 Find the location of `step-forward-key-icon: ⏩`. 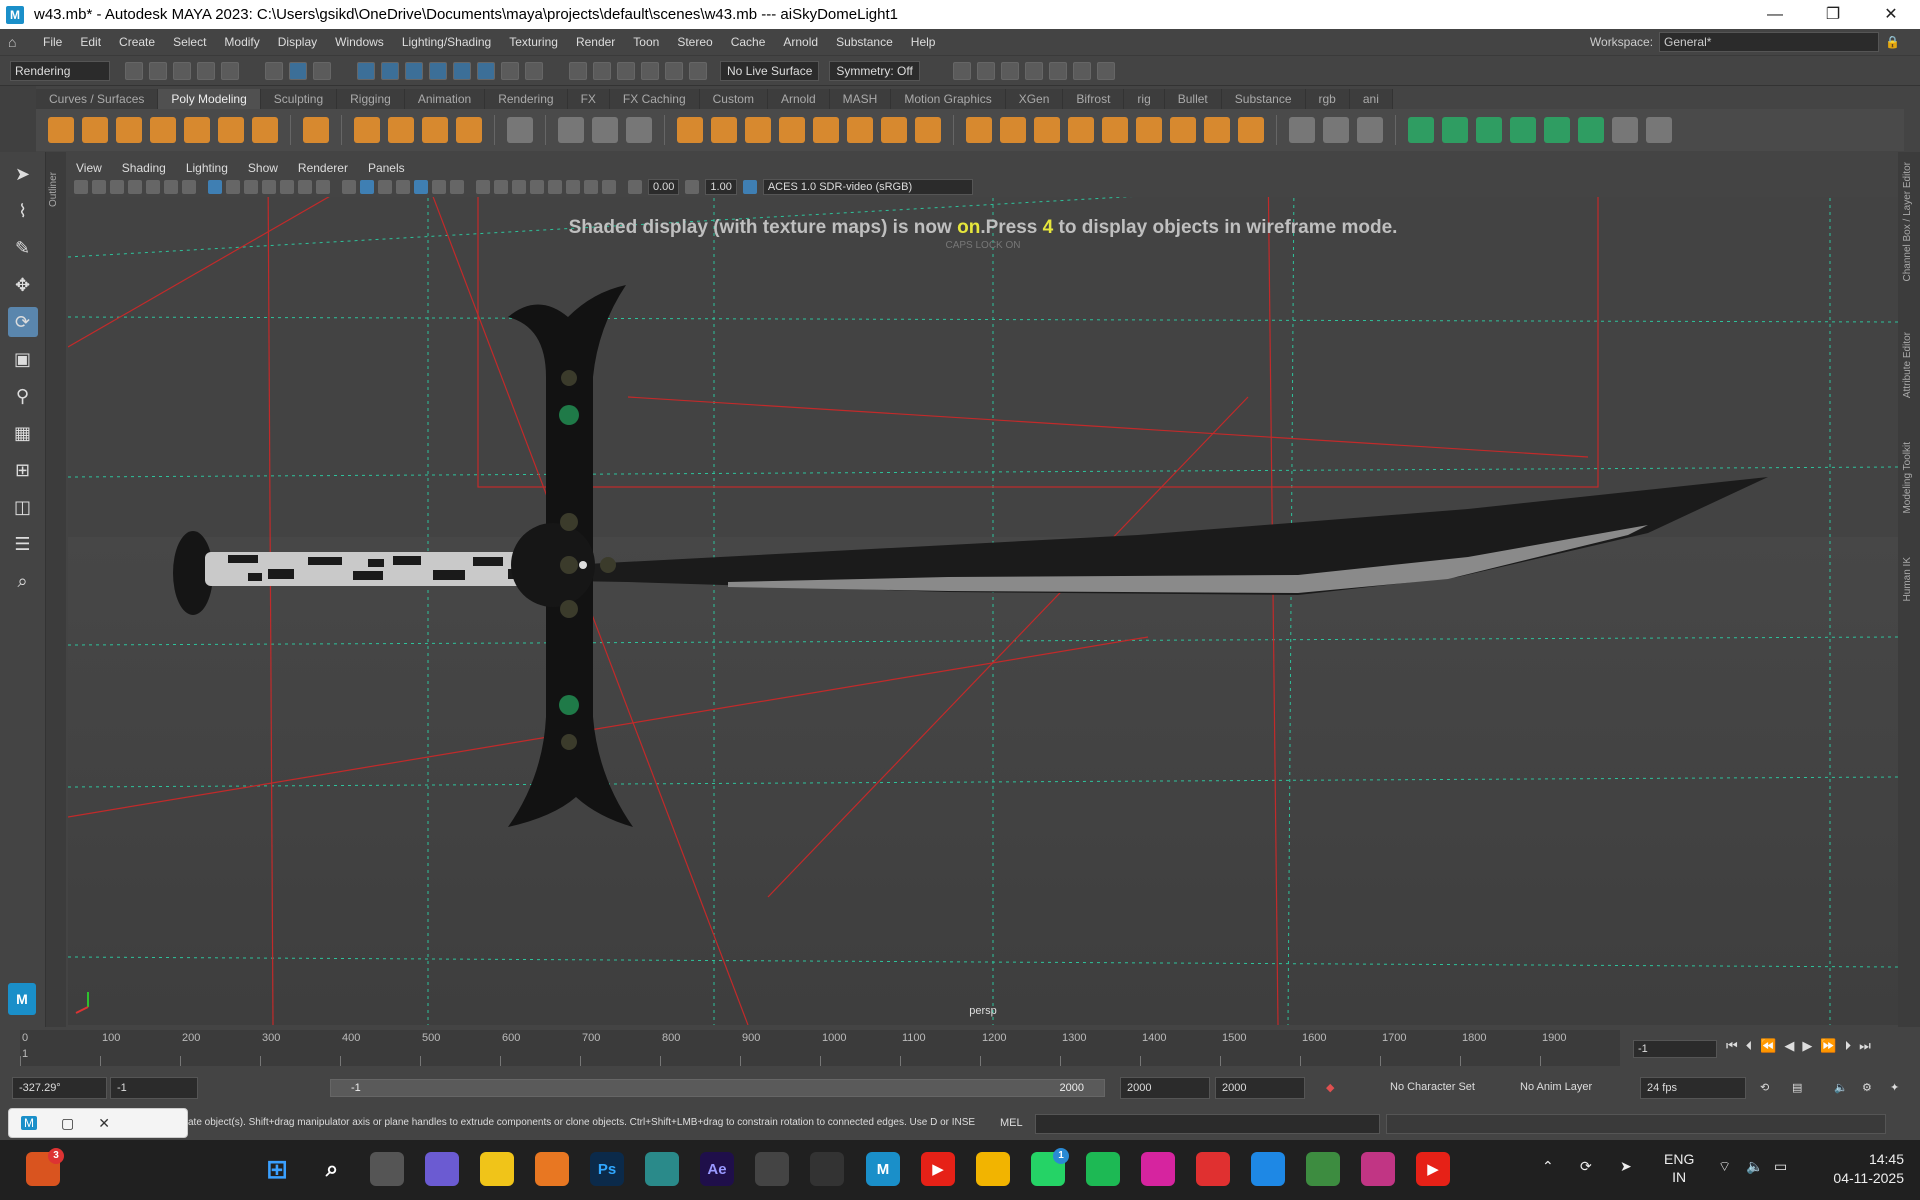

step-forward-key-icon: ⏩ is located at coordinates (1828, 1046).